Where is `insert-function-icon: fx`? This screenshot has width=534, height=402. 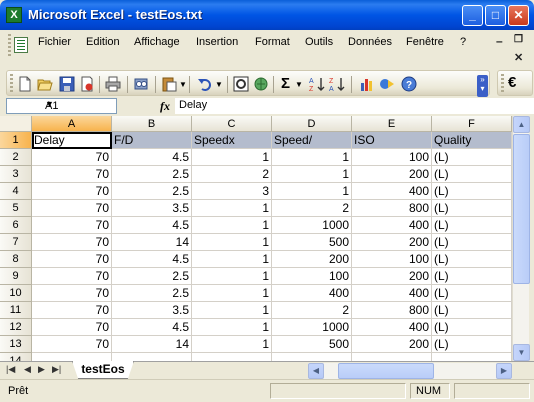 insert-function-icon: fx is located at coordinates (165, 106).